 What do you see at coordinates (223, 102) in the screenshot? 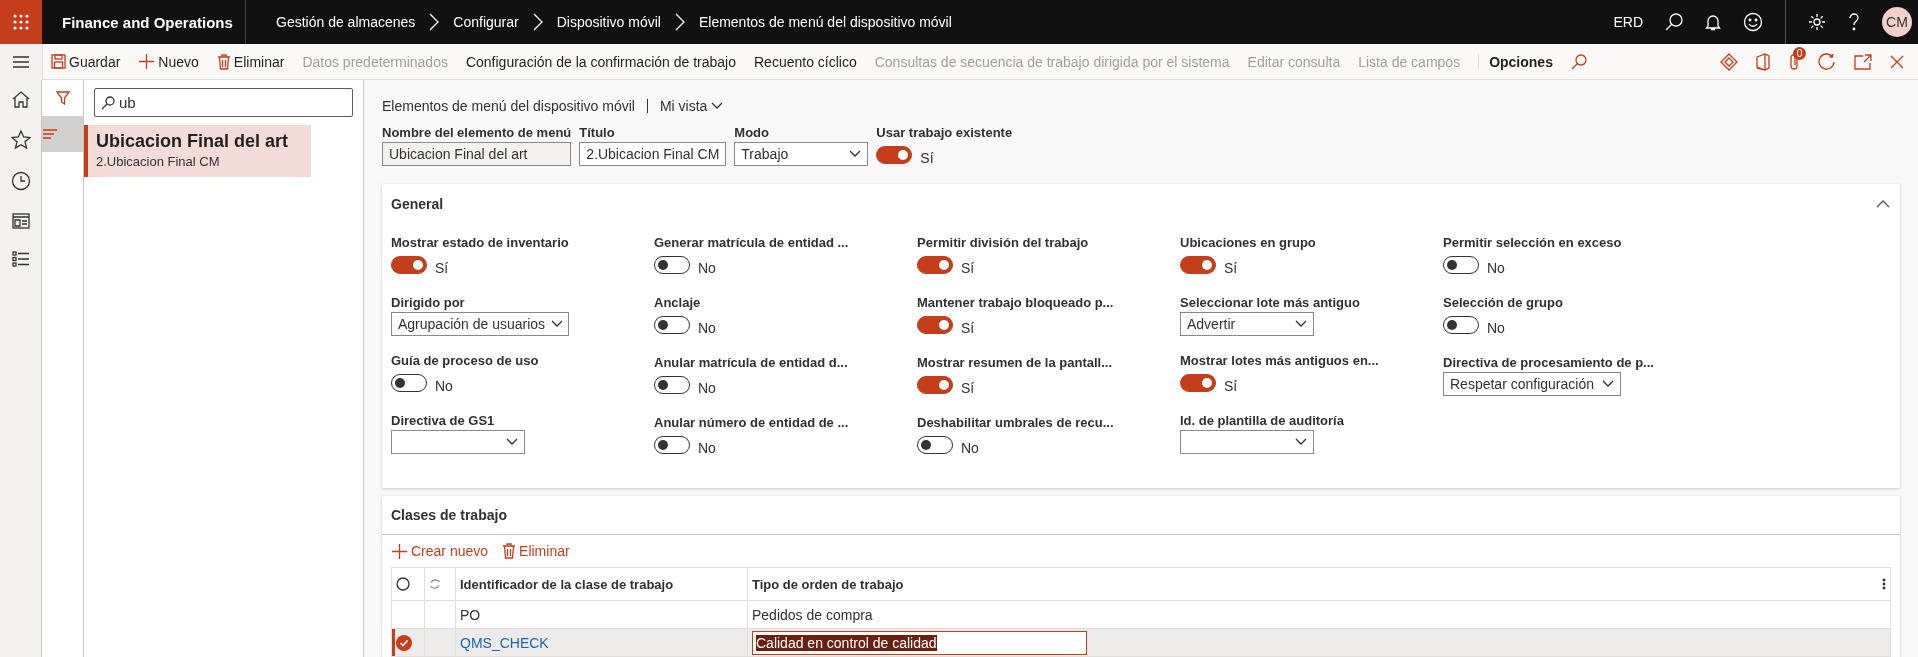
I see `search-field: ub` at bounding box center [223, 102].